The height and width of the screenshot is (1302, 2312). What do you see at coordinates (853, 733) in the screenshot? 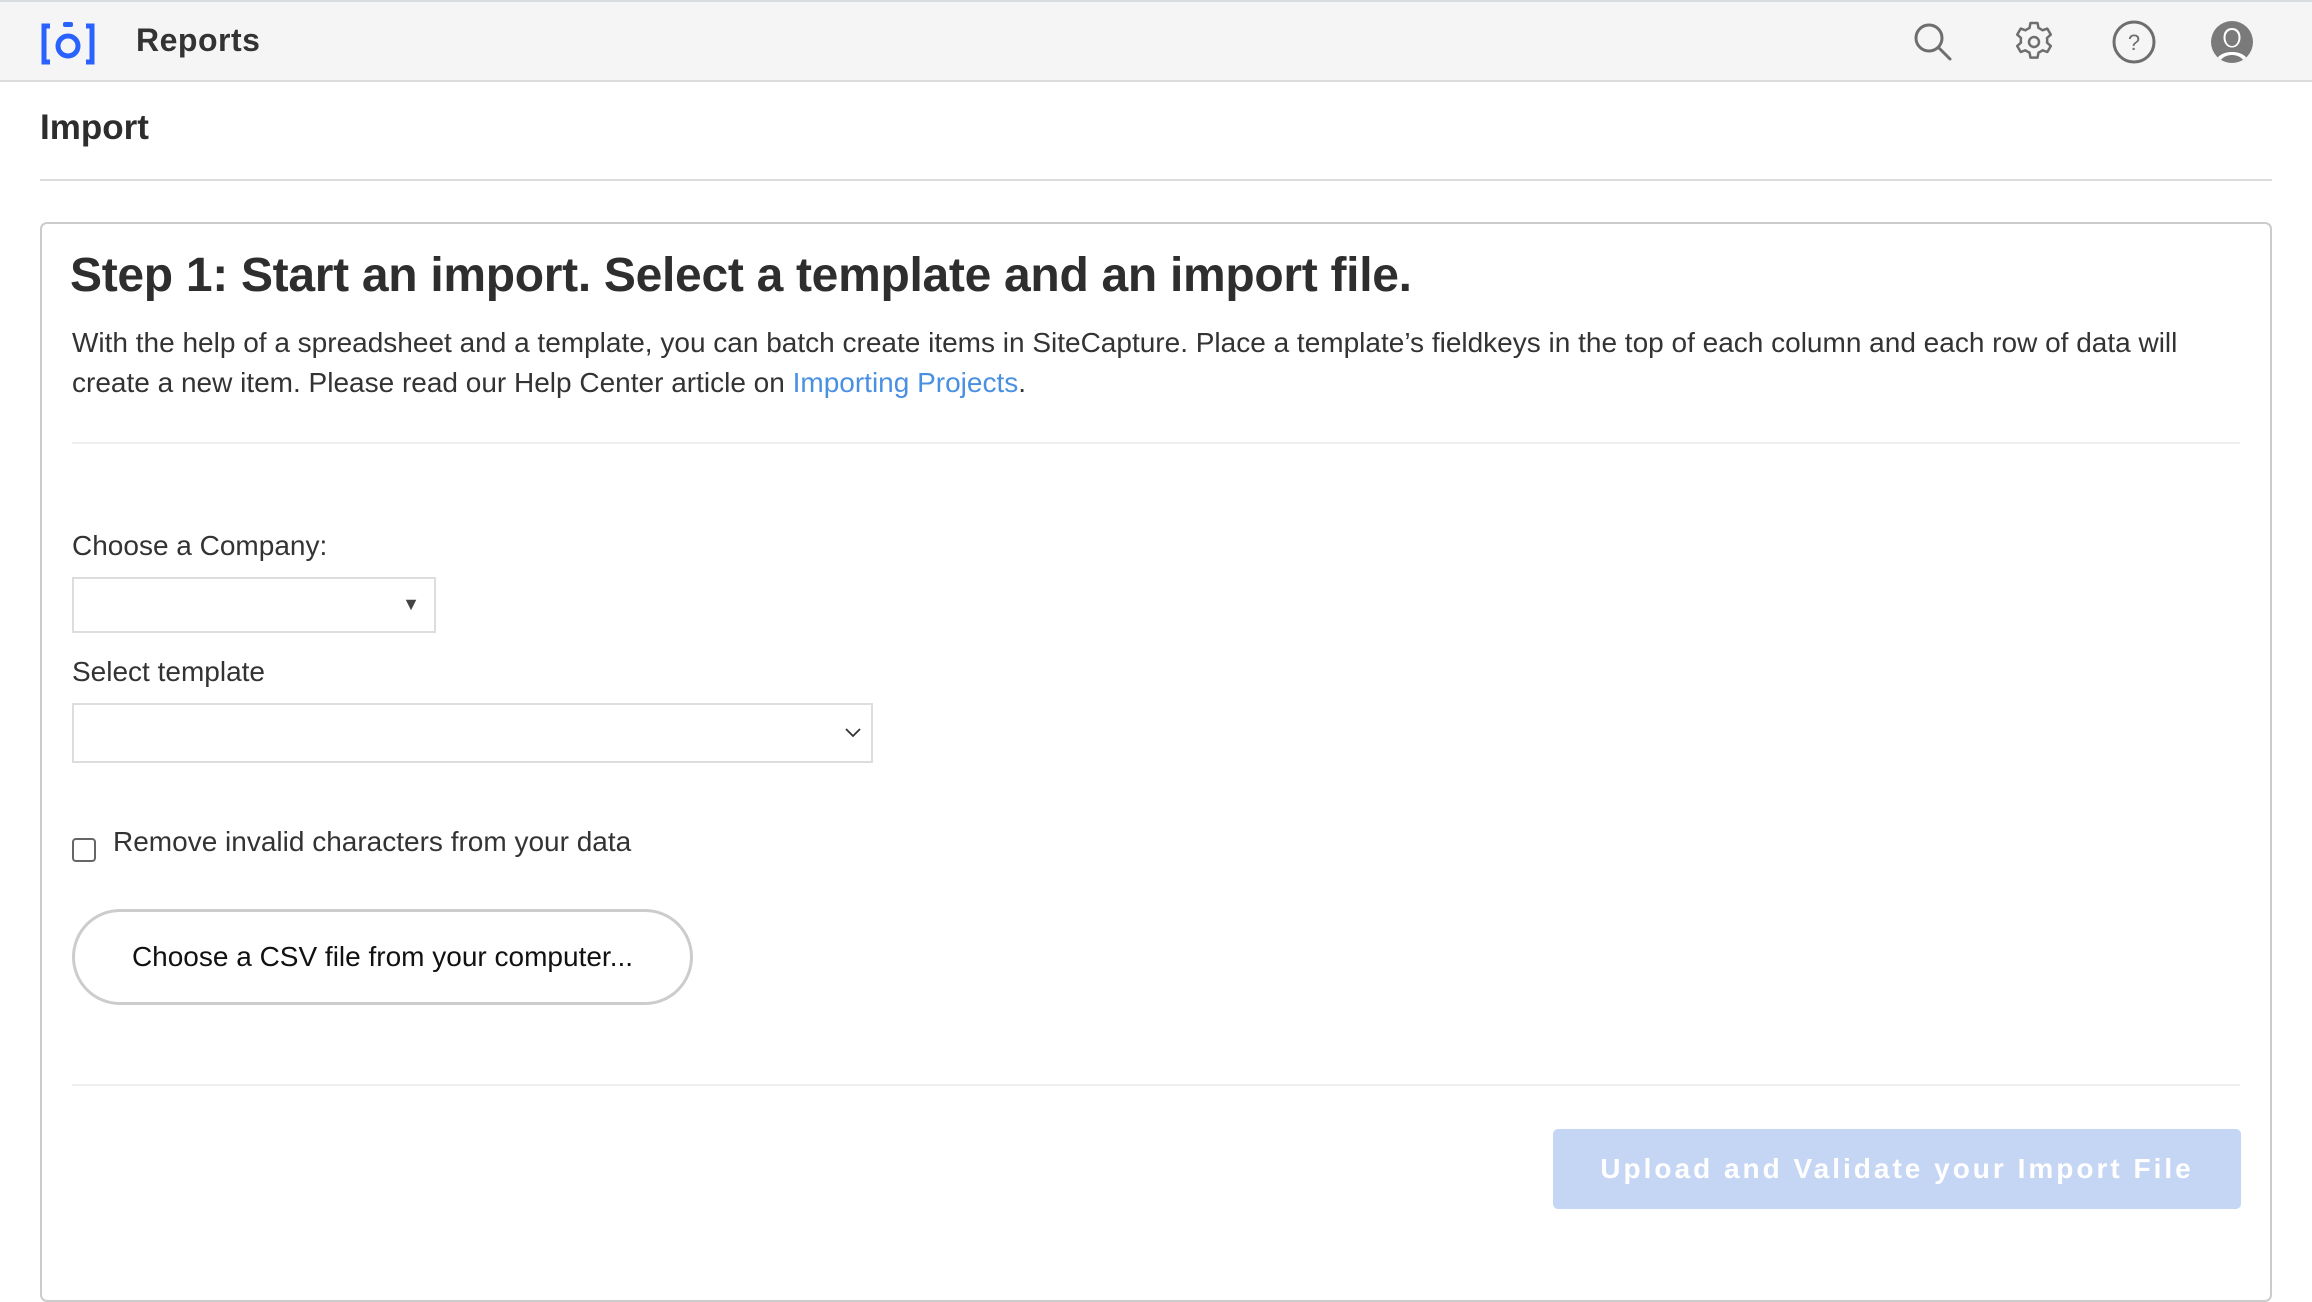
I see `chevron-down-icon` at bounding box center [853, 733].